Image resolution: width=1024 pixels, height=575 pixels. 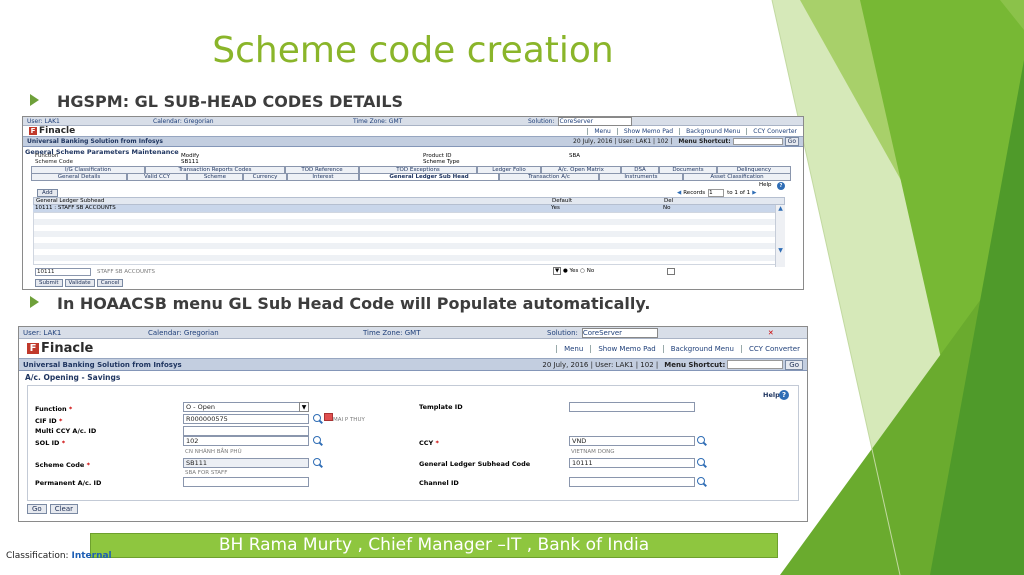 I want to click on validate-button: Validate, so click(x=79, y=283).